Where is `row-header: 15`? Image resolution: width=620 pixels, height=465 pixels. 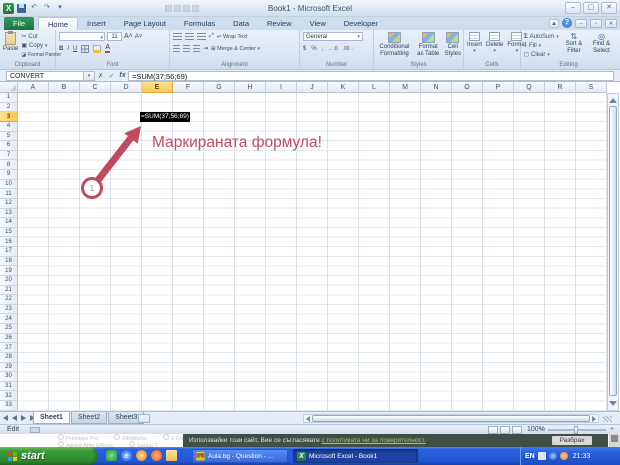
row-header: 15 is located at coordinates (9, 232).